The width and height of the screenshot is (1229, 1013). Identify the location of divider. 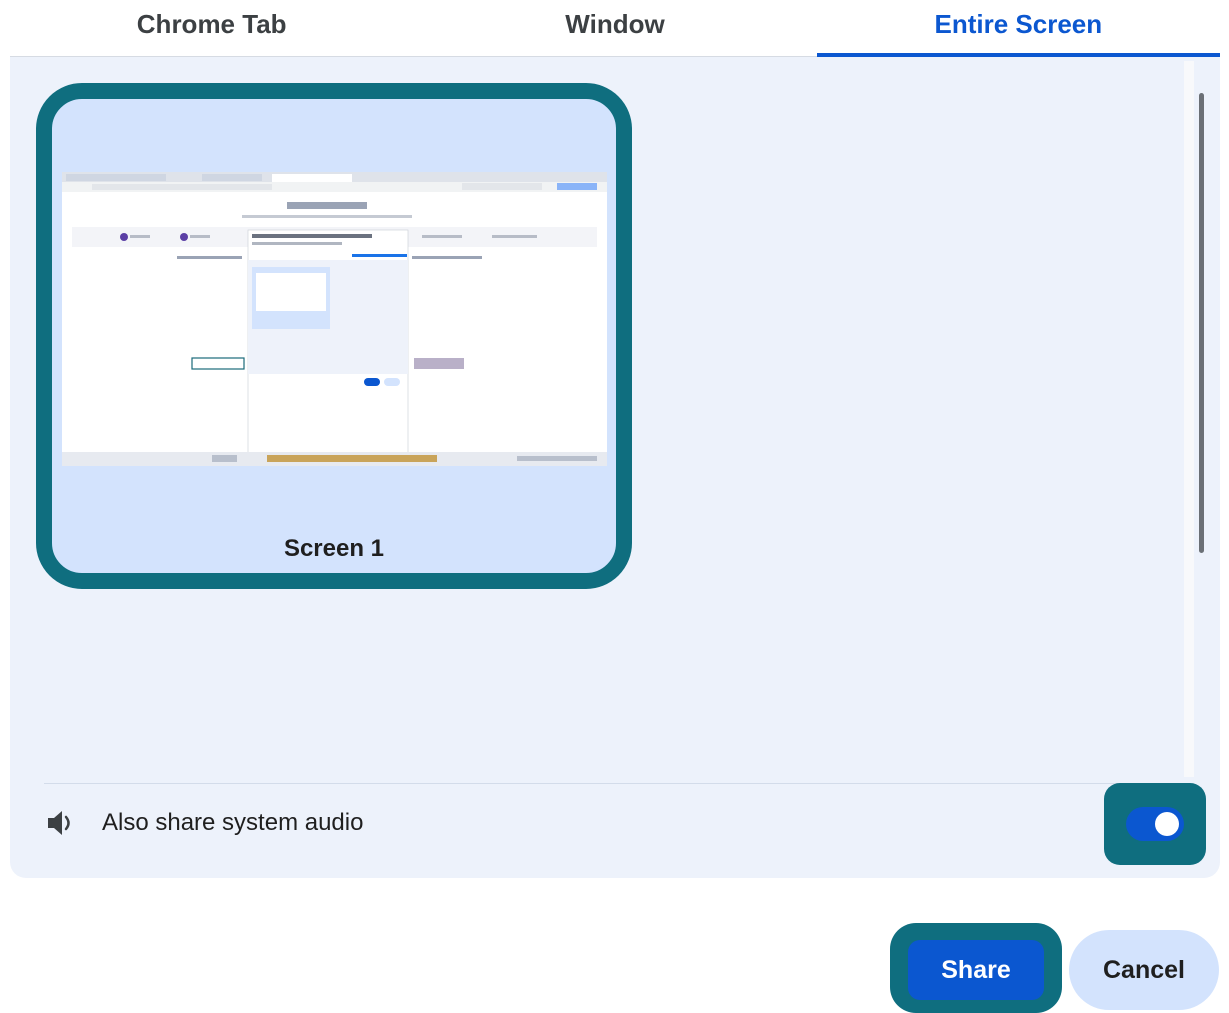
(614, 783).